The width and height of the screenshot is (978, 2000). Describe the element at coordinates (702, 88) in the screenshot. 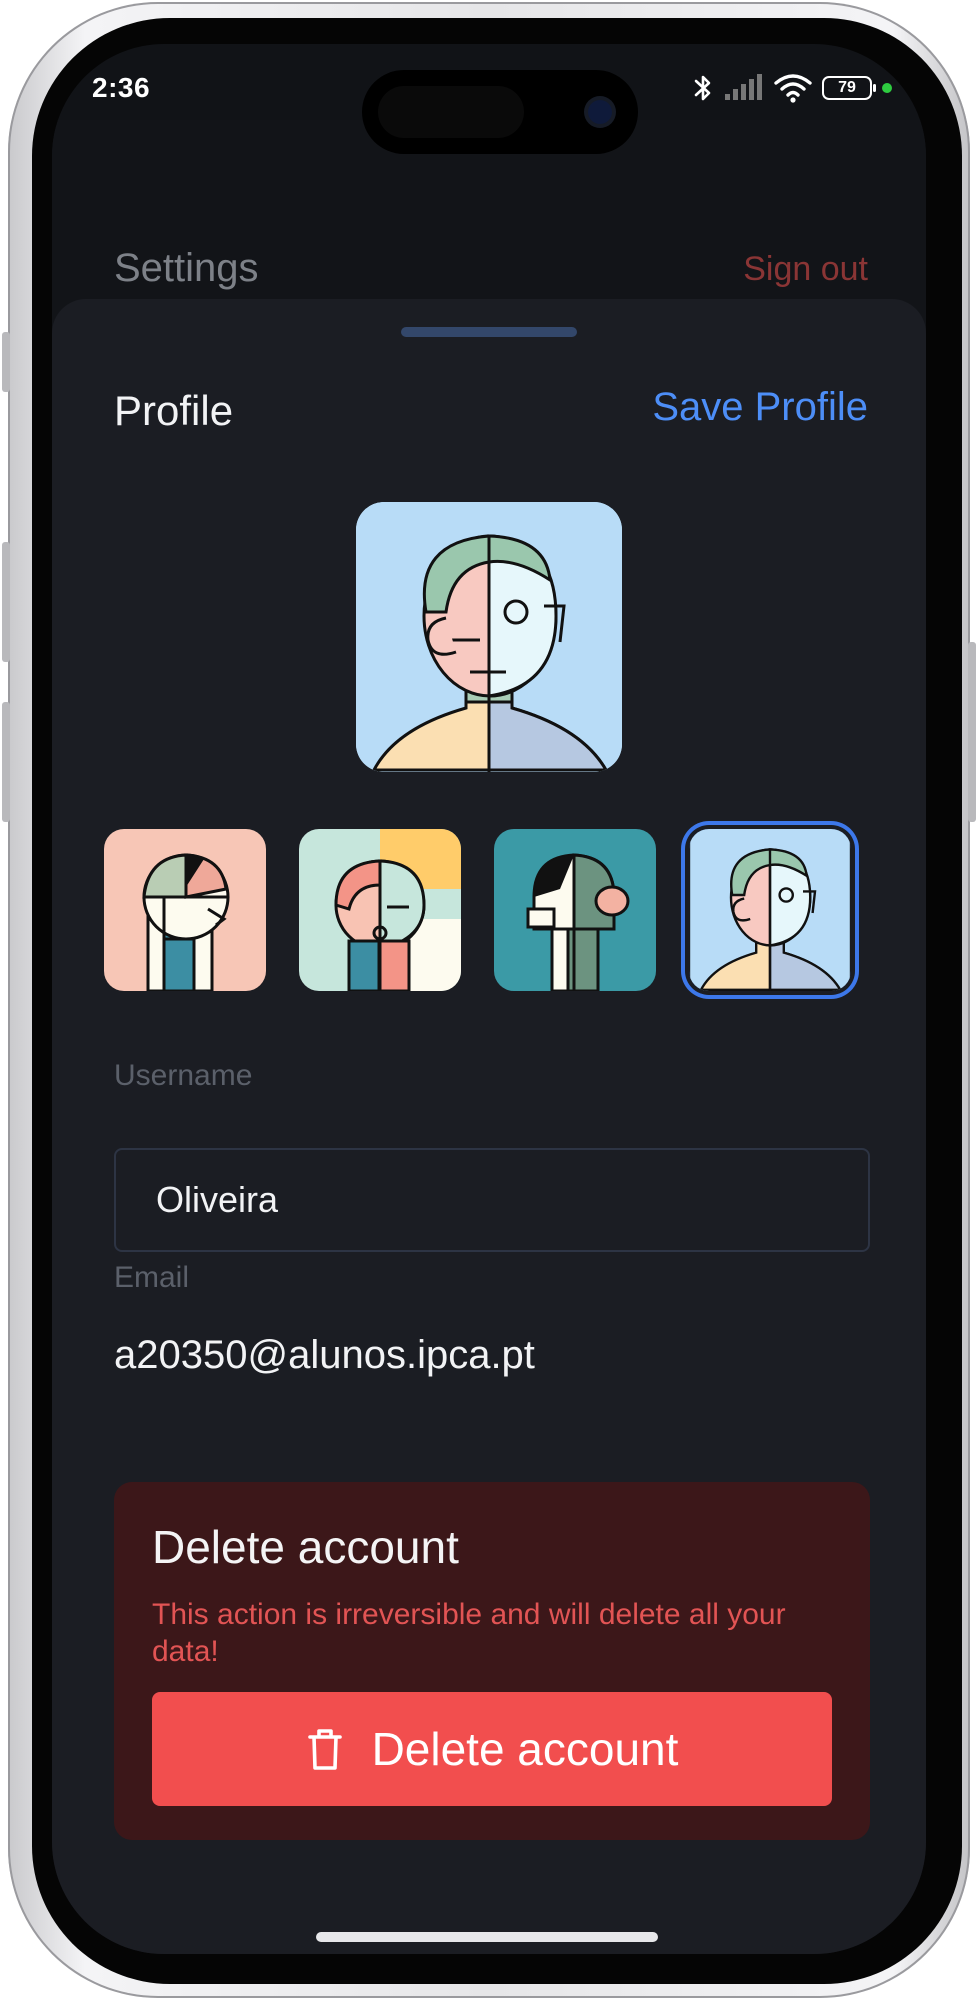

I see `bluetooth-icon` at that location.